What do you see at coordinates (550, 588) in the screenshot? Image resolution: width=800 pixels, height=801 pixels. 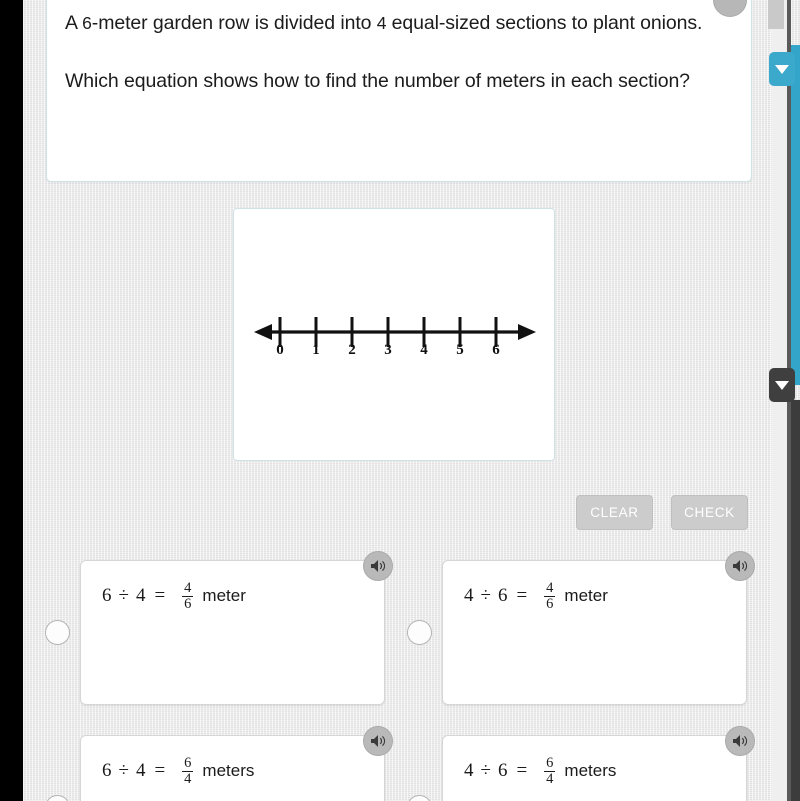 I see `choice-b-fraction-numerator: 4` at bounding box center [550, 588].